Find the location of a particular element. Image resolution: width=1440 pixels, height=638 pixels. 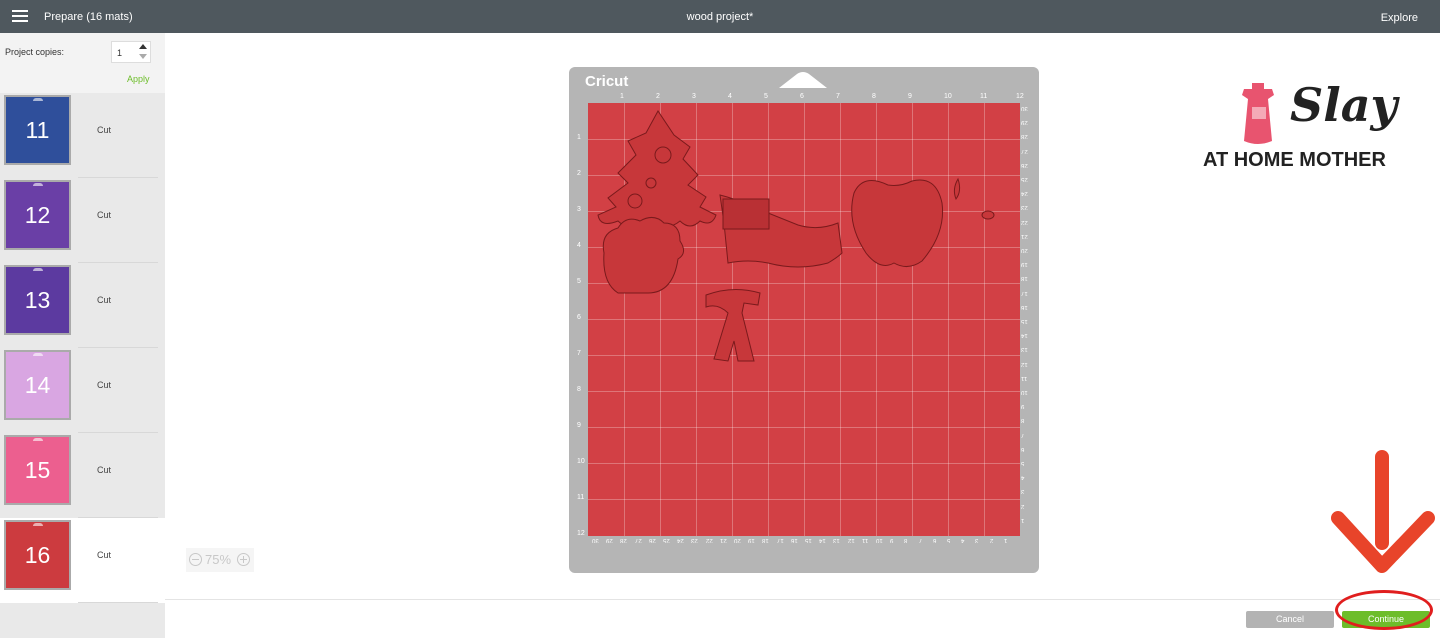

project-copies-label: Project copies: is located at coordinates (35, 52).